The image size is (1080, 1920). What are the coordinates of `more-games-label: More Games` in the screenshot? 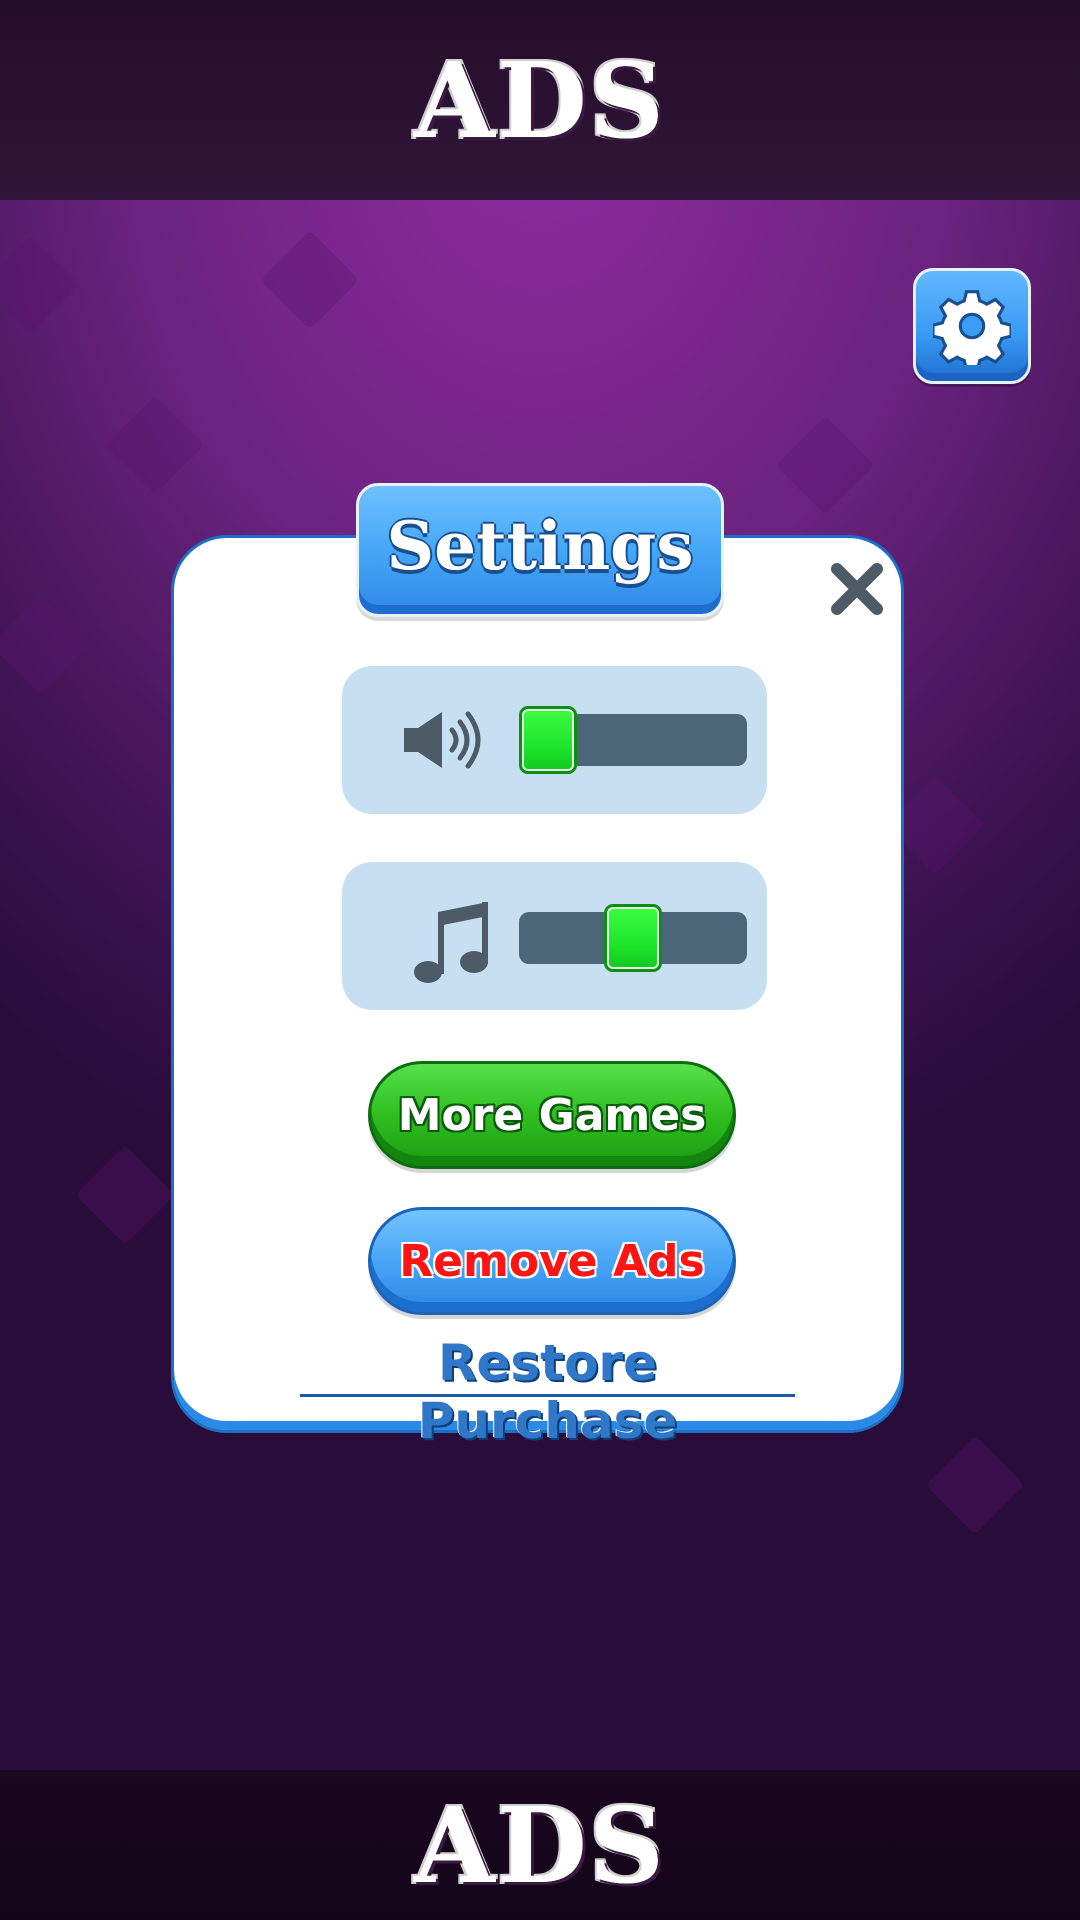 It's located at (552, 1115).